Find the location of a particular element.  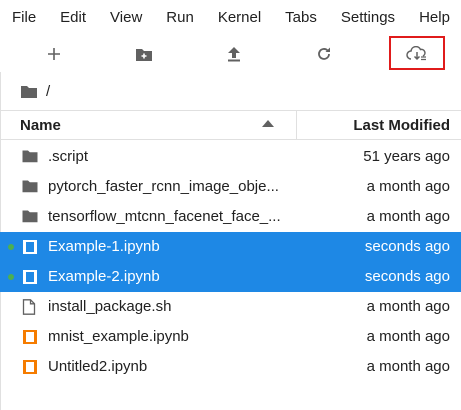

file-row: .script 51 years ago is located at coordinates (230, 157).